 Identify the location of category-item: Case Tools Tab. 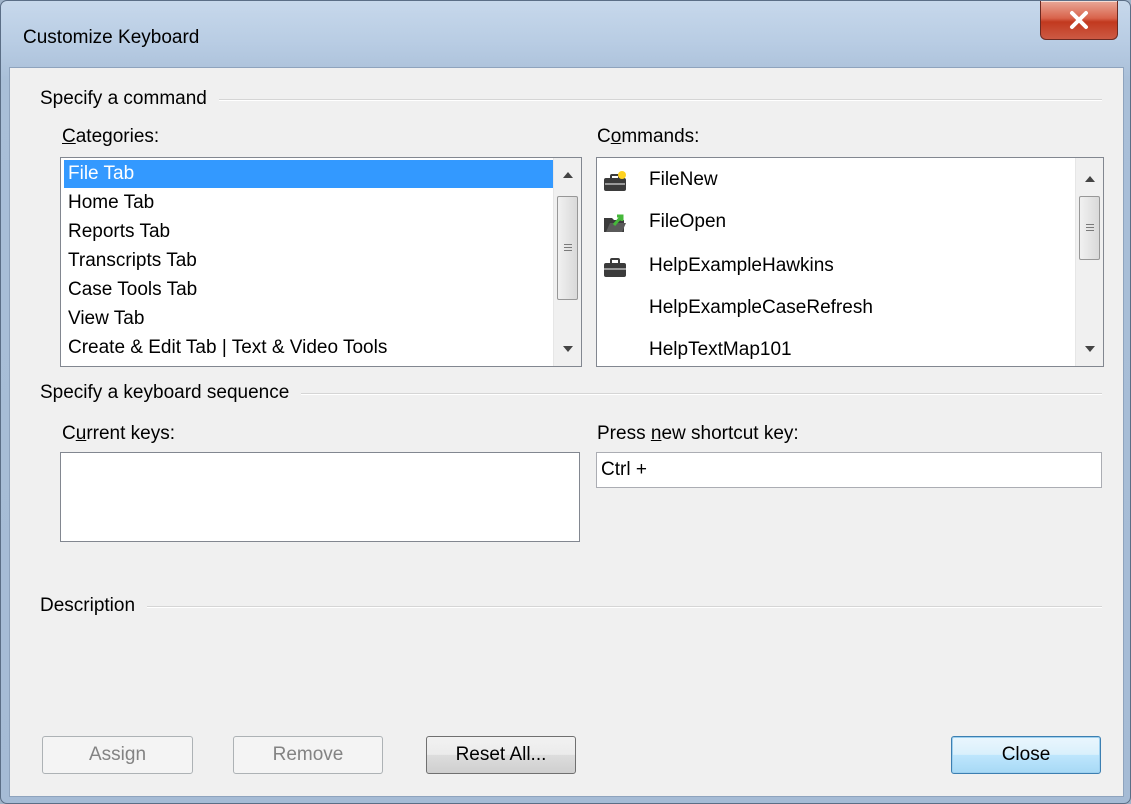
(130, 290).